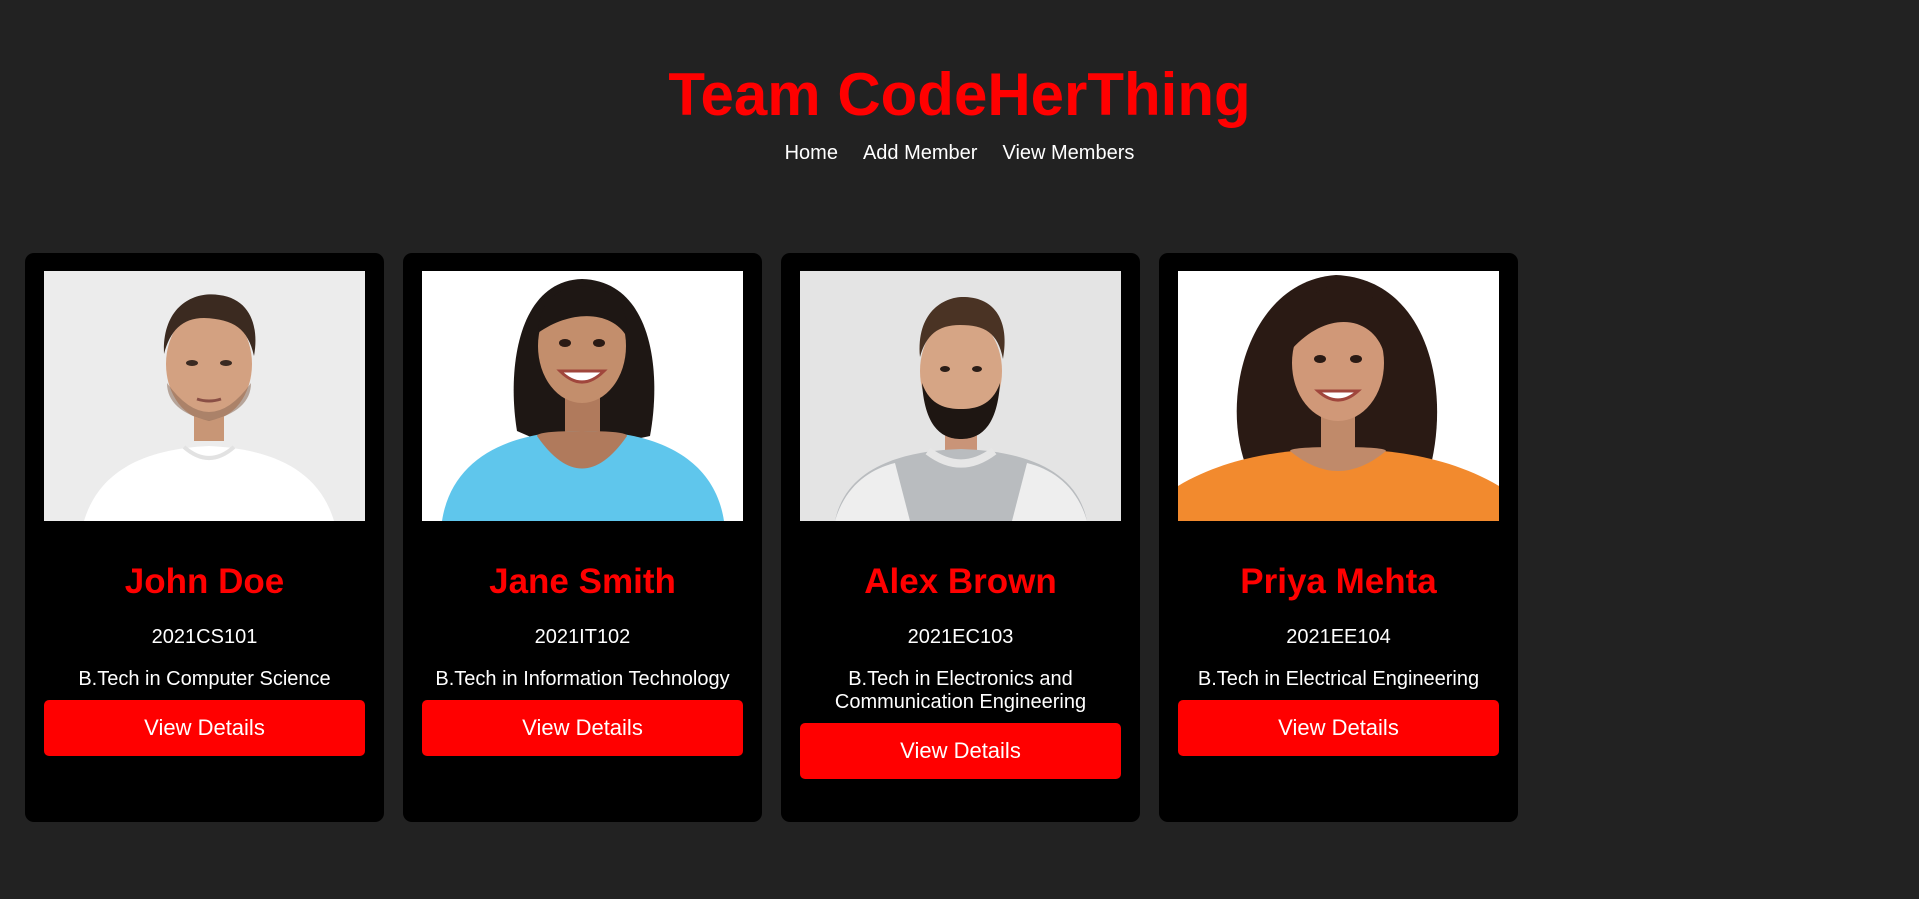 The image size is (1919, 899). I want to click on member-roll-number: 2021EC103, so click(960, 637).